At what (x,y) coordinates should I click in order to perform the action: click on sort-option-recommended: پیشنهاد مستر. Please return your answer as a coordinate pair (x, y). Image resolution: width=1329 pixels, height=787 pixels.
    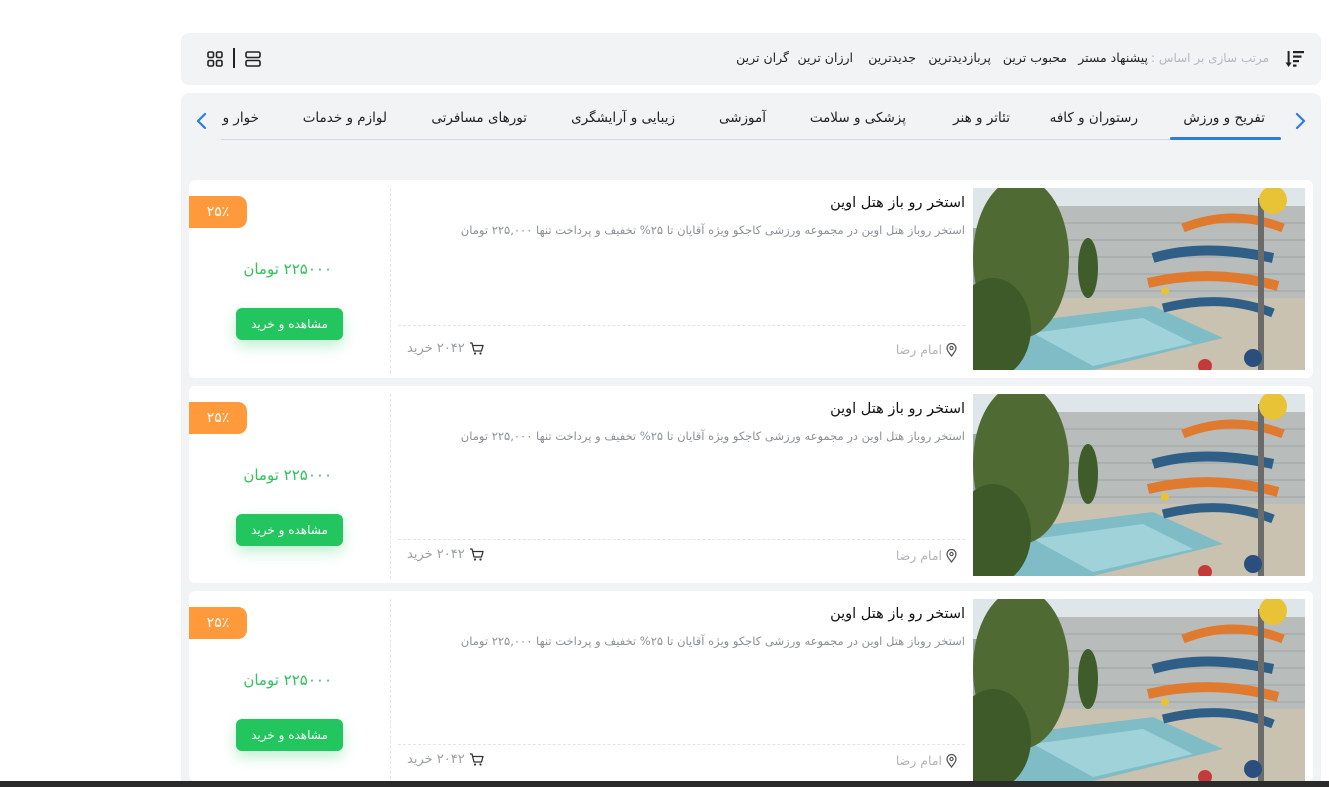
    Looking at the image, I should click on (1113, 57).